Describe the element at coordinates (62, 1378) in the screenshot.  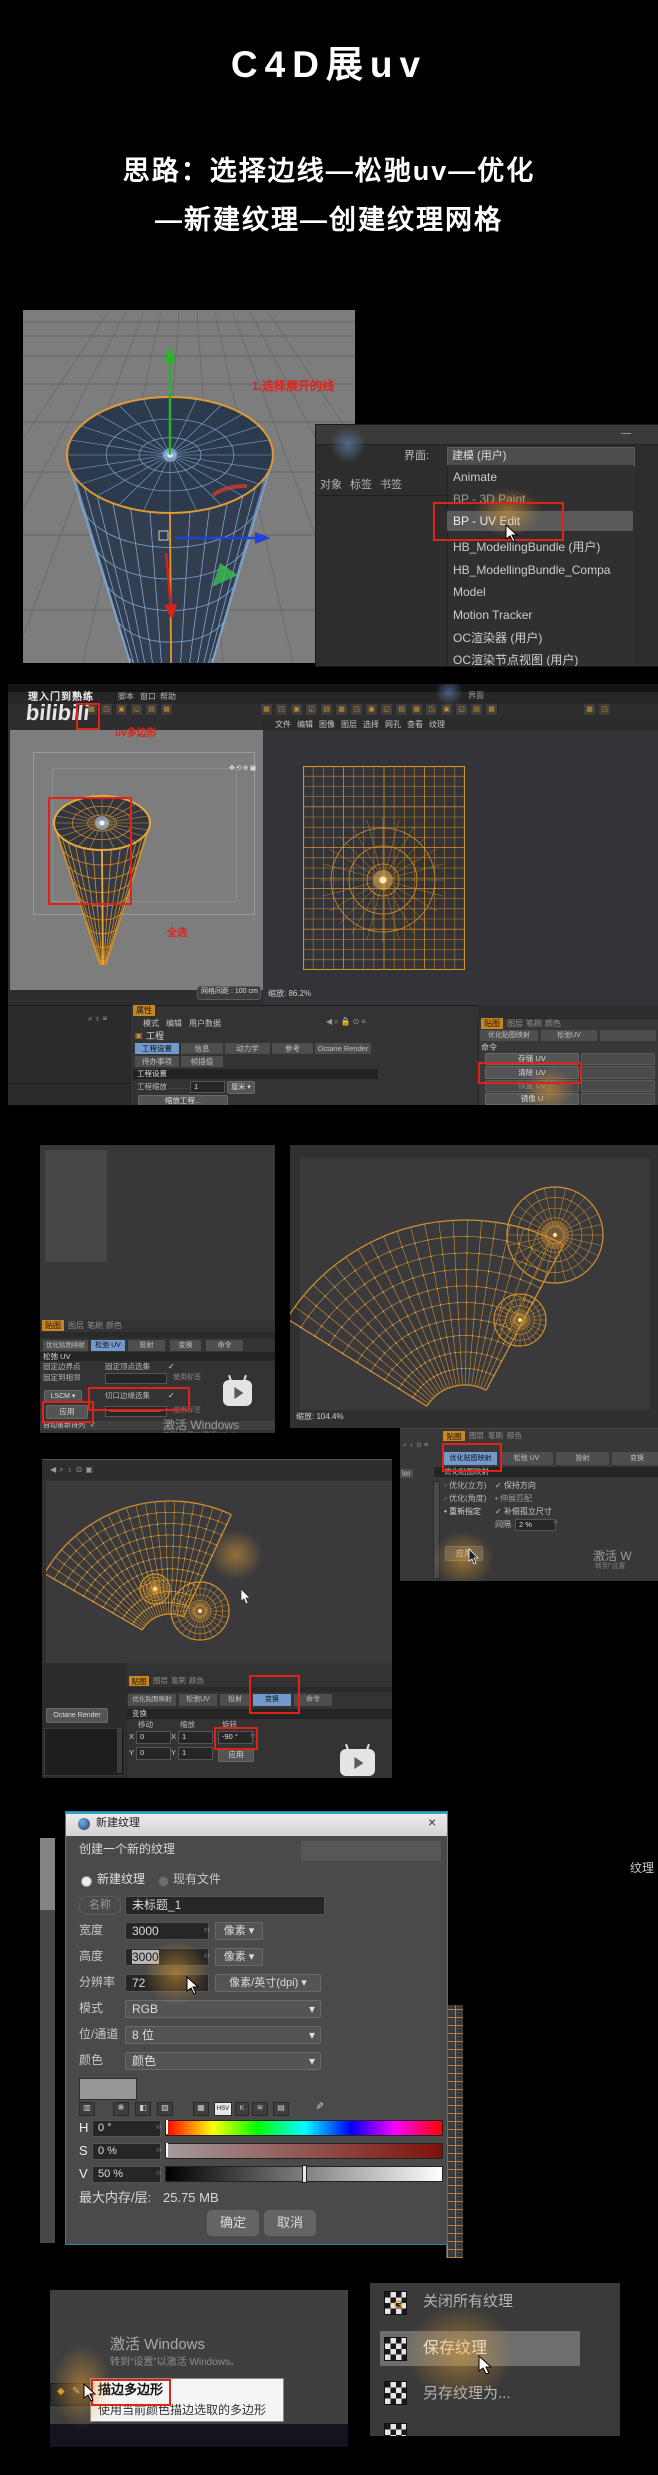
I see `pin-neighbor-label: 固定到相邻` at that location.